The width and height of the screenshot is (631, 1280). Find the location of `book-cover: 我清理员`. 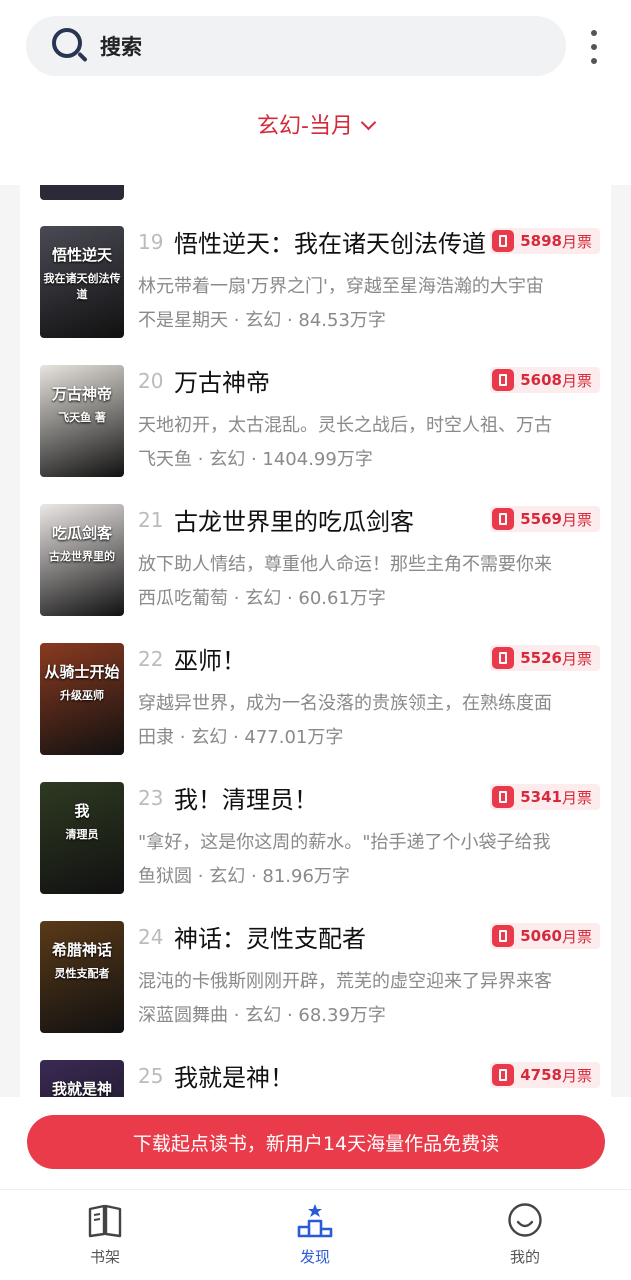

book-cover: 我清理员 is located at coordinates (82, 838).